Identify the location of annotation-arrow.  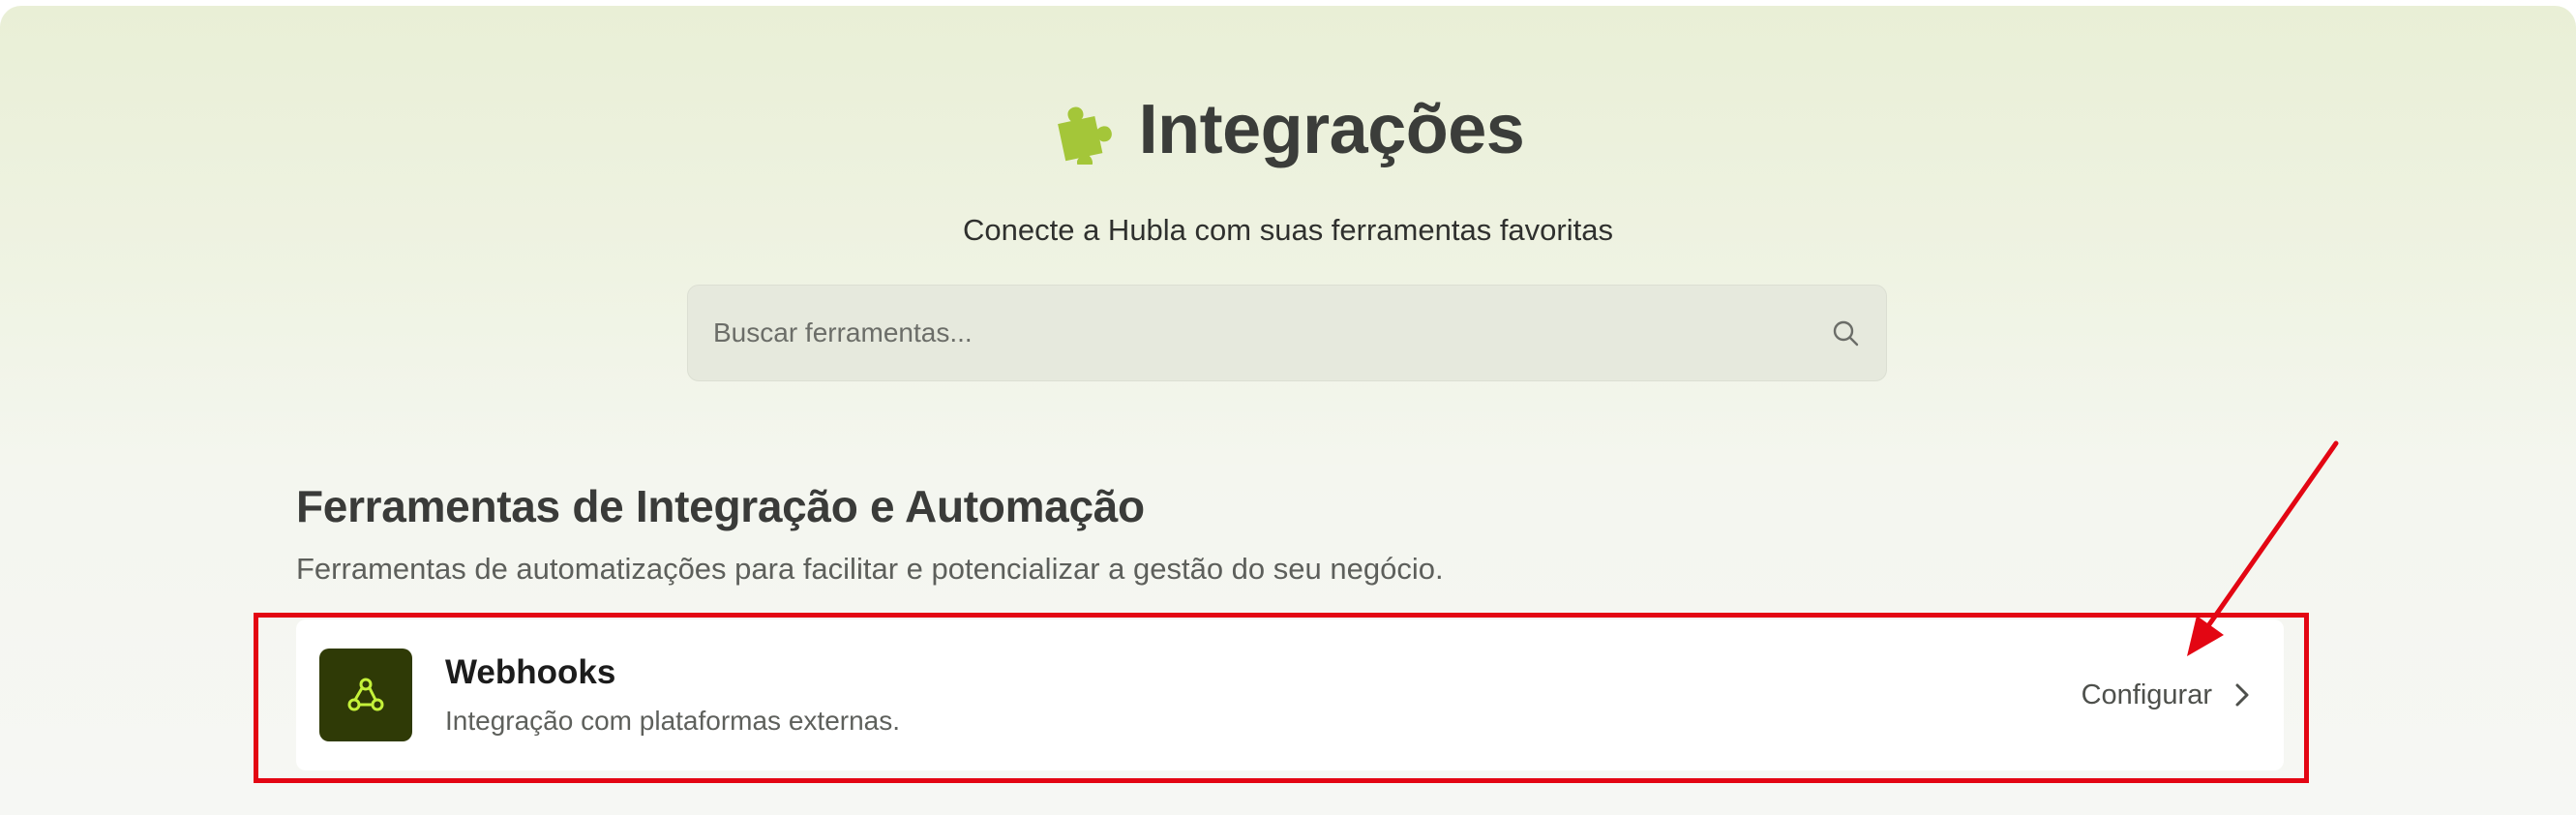
(2263, 548).